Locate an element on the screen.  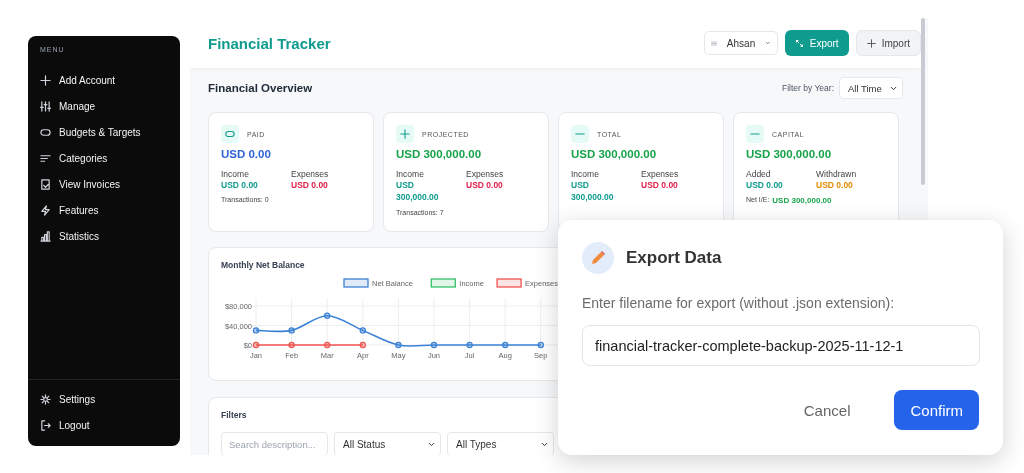
dialog-title: Export Data is located at coordinates (674, 258).